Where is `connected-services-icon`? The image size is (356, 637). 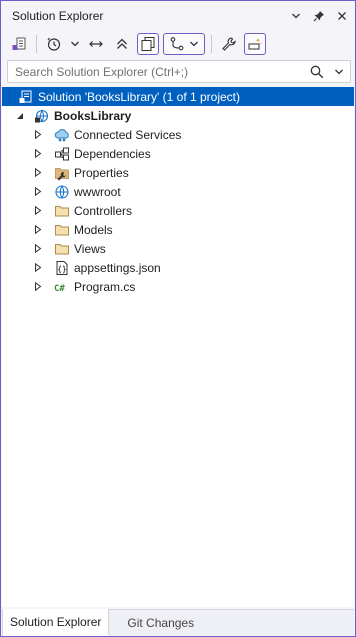
connected-services-icon is located at coordinates (62, 135).